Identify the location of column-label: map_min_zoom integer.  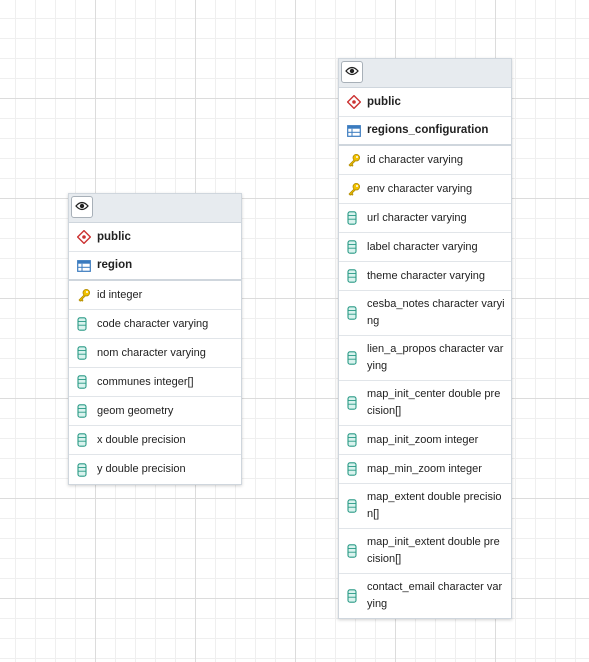
(424, 468).